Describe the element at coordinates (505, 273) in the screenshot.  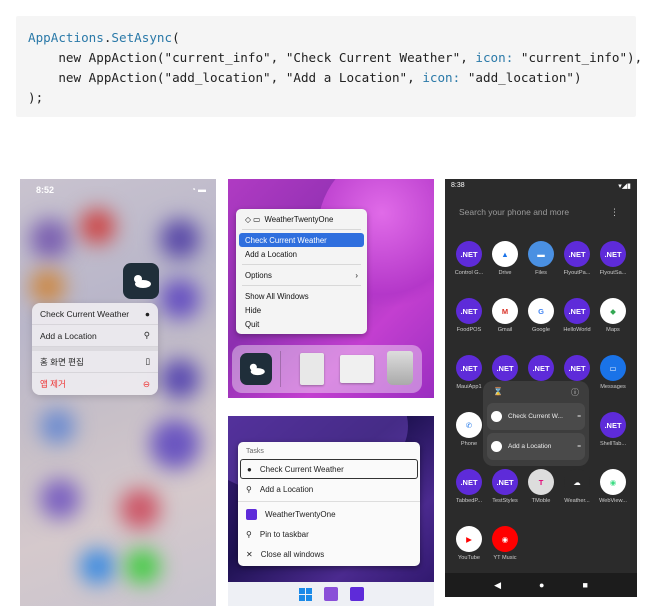
I see `app-label: Drive` at that location.